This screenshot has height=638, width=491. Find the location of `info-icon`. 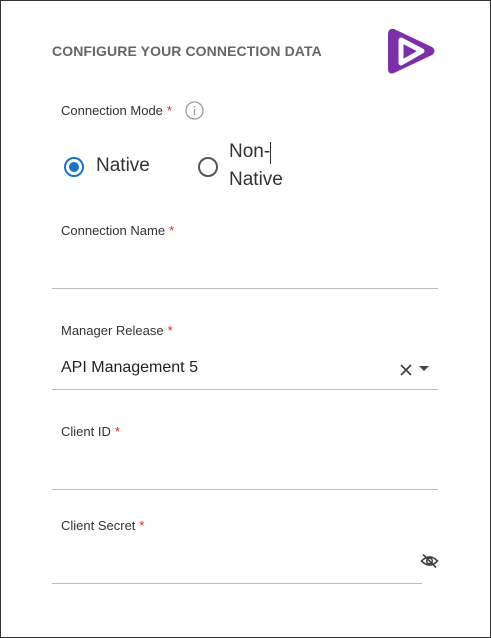

info-icon is located at coordinates (194, 110).